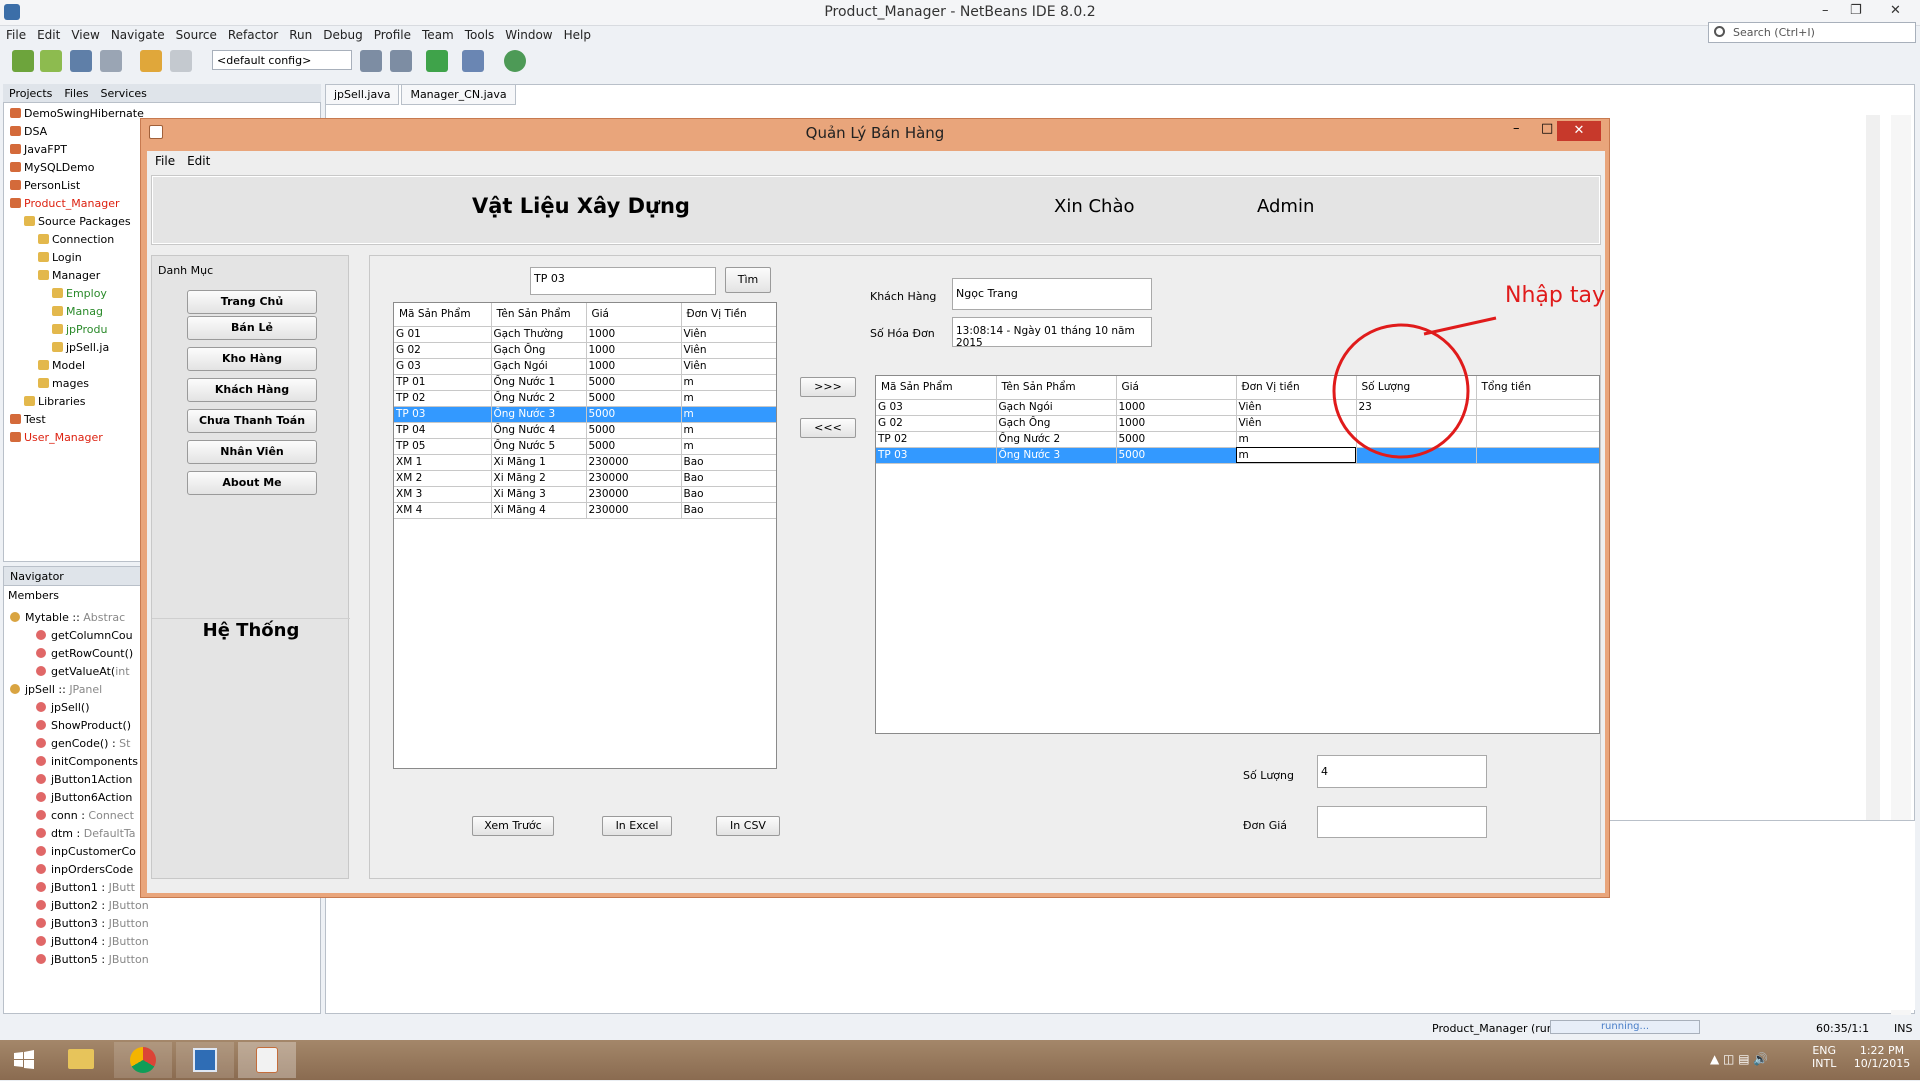 The width and height of the screenshot is (1920, 1081). What do you see at coordinates (252, 34) in the screenshot?
I see `ide-menu-refactor: Refactor` at bounding box center [252, 34].